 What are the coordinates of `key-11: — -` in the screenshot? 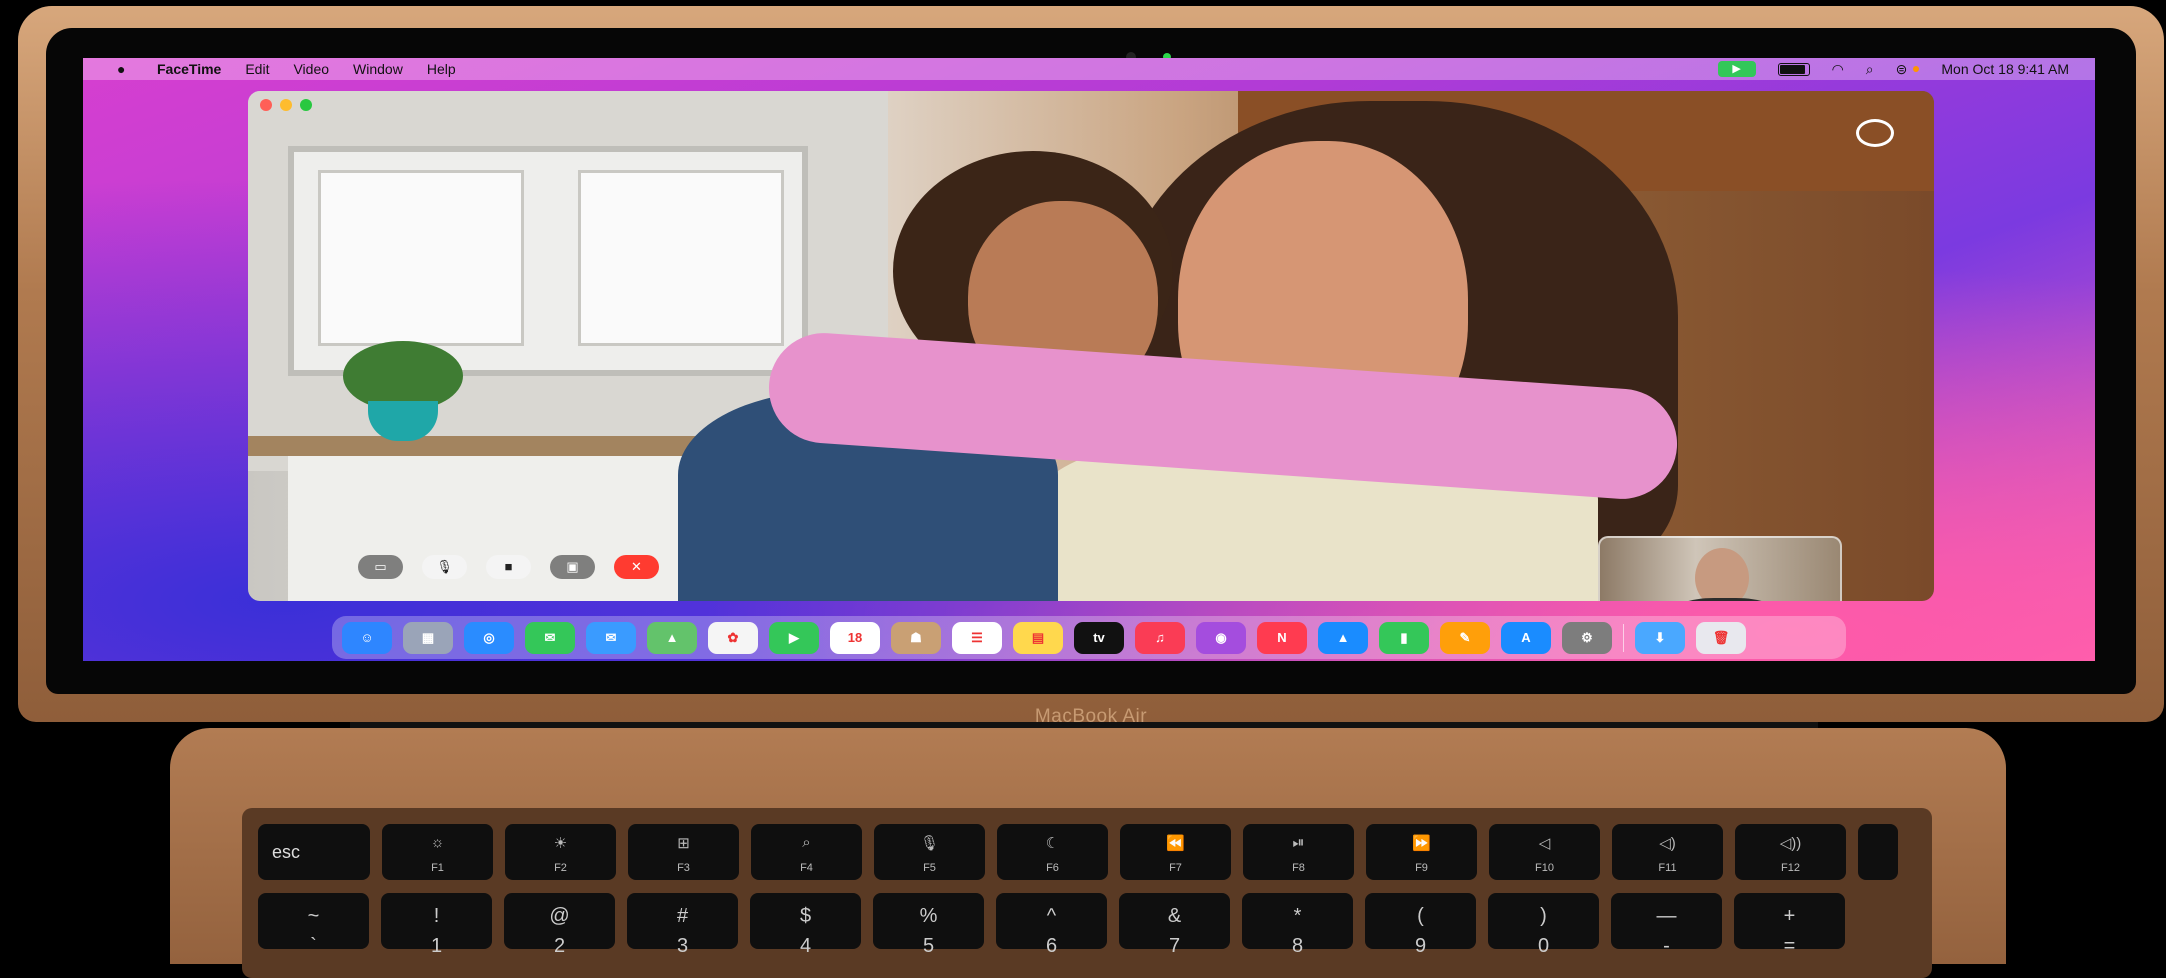 It's located at (1666, 925).